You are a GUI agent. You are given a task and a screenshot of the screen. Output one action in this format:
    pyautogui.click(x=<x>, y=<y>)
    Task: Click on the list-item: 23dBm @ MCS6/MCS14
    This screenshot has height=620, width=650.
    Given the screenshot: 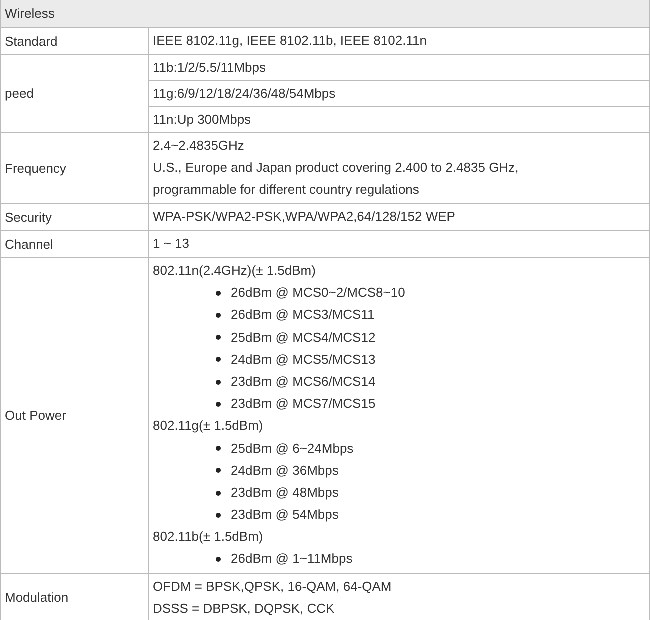 What is the action you would take?
    pyautogui.click(x=303, y=381)
    